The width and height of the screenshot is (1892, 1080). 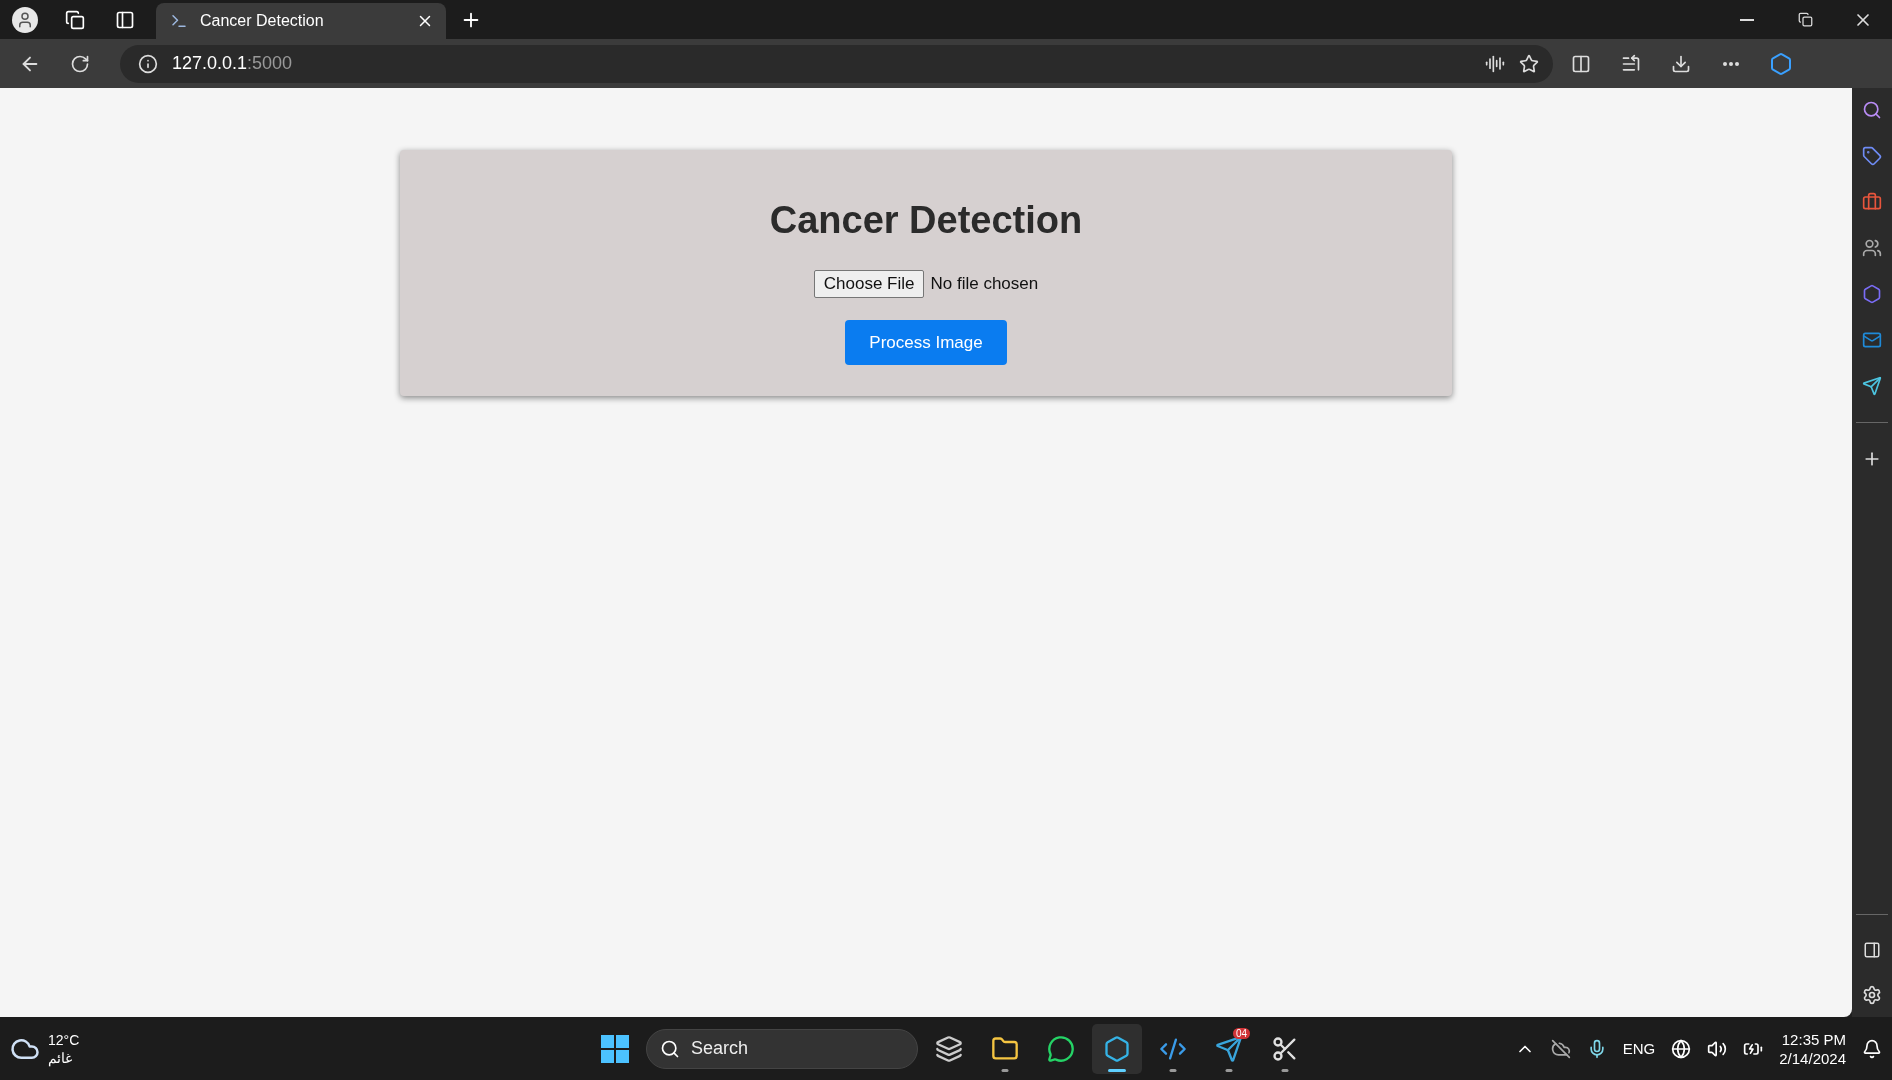 I want to click on list-icon, so click(x=1631, y=63).